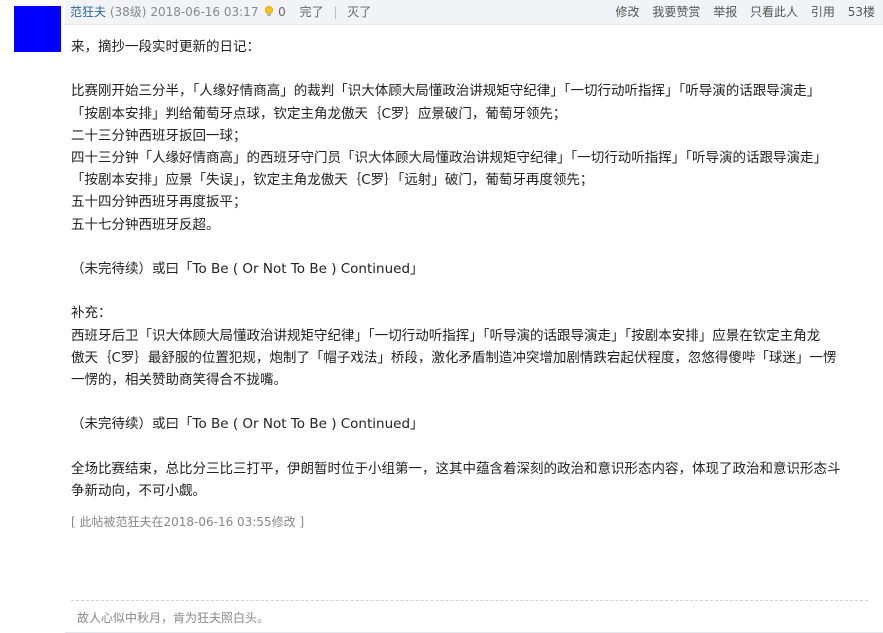  Describe the element at coordinates (204, 12) in the screenshot. I see `post-datetime: 2018-06-16 03:17` at that location.